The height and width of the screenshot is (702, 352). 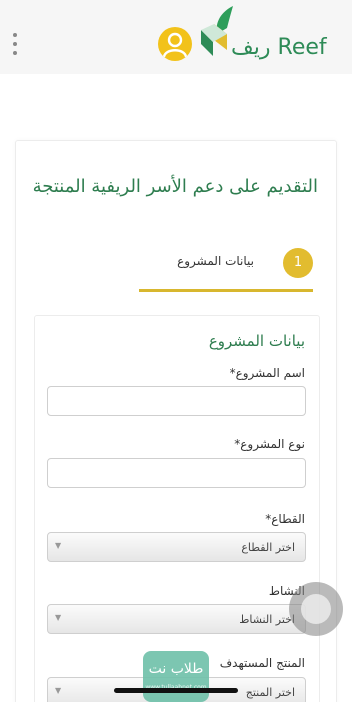 I want to click on step-progress-line, so click(x=226, y=290).